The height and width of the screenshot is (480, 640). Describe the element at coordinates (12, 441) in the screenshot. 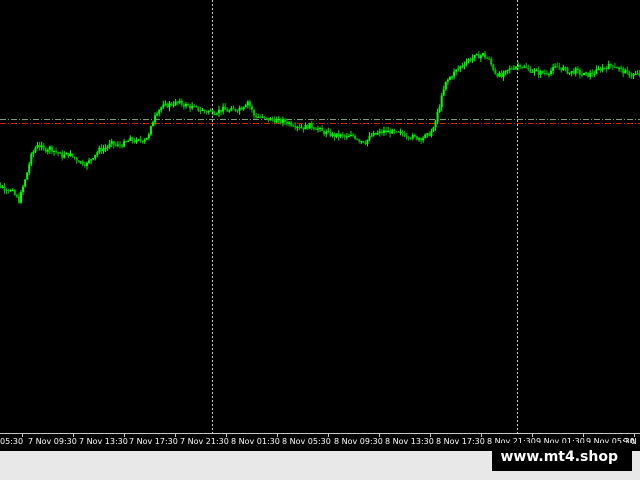

I see `time-tick-label: 05:30` at that location.